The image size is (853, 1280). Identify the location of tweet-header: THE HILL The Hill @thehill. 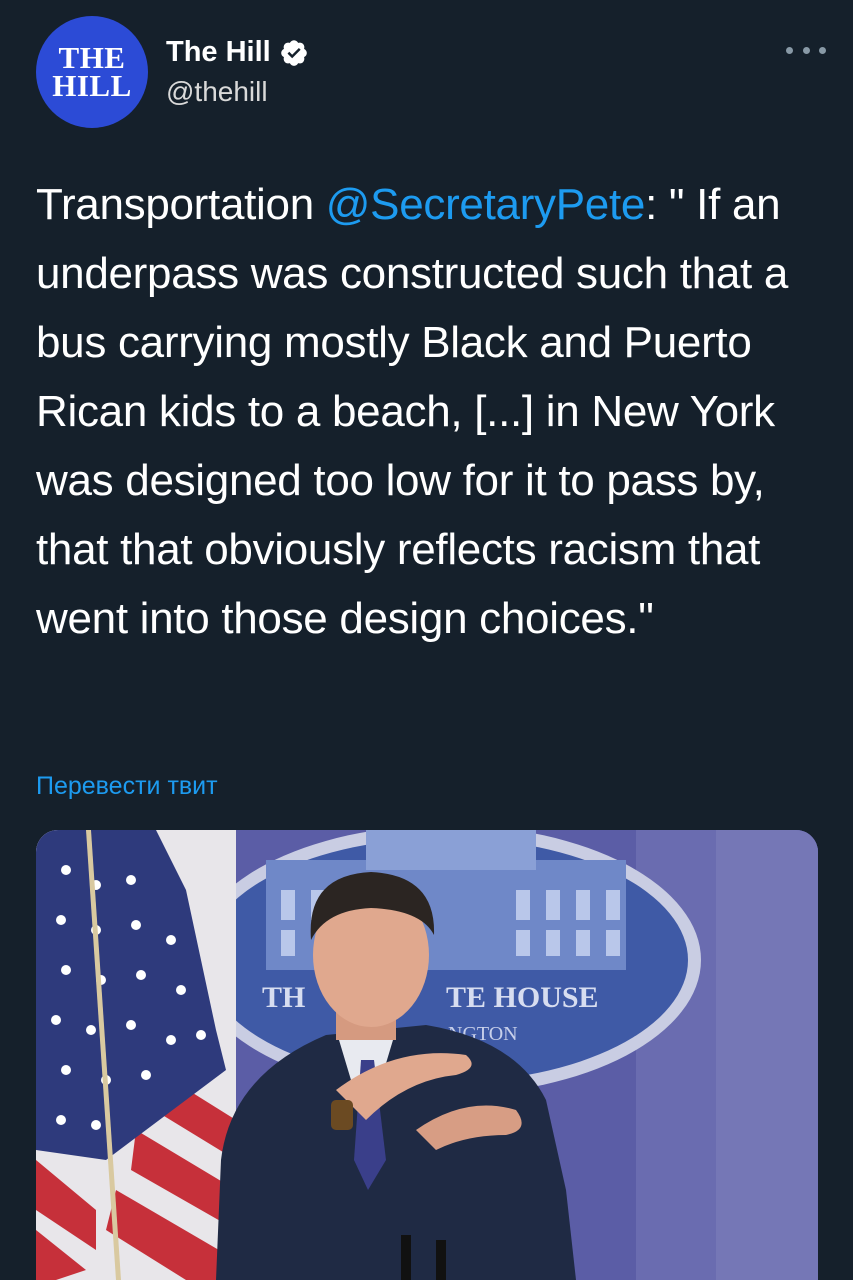
(431, 72).